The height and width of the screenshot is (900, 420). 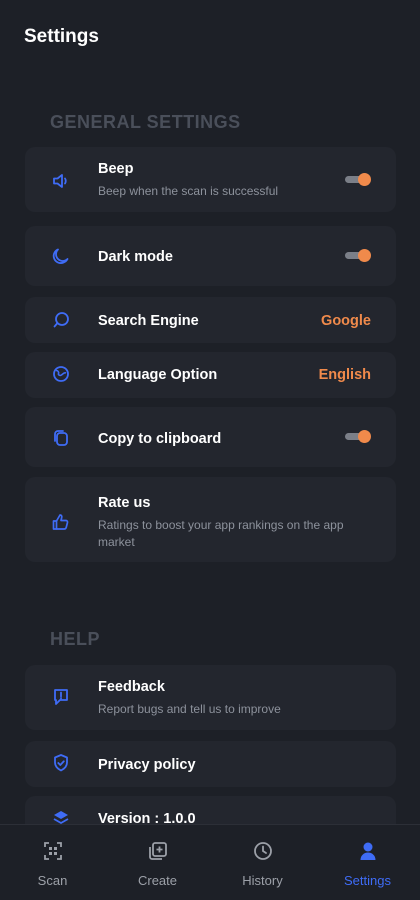 I want to click on history-icon, so click(x=263, y=851).